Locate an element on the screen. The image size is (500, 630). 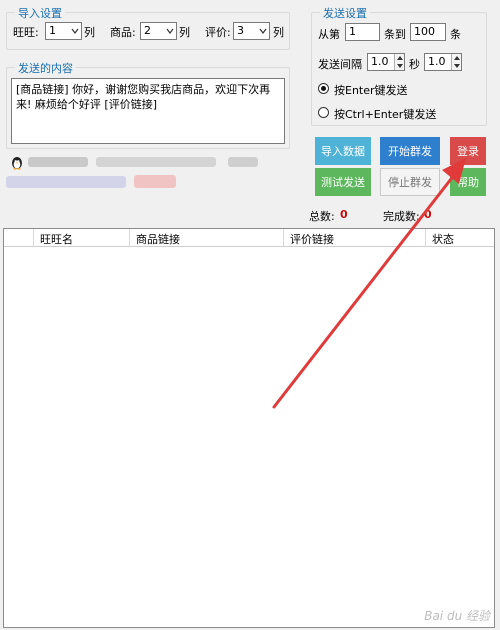
interval-min-value: 1.0 is located at coordinates (380, 61).